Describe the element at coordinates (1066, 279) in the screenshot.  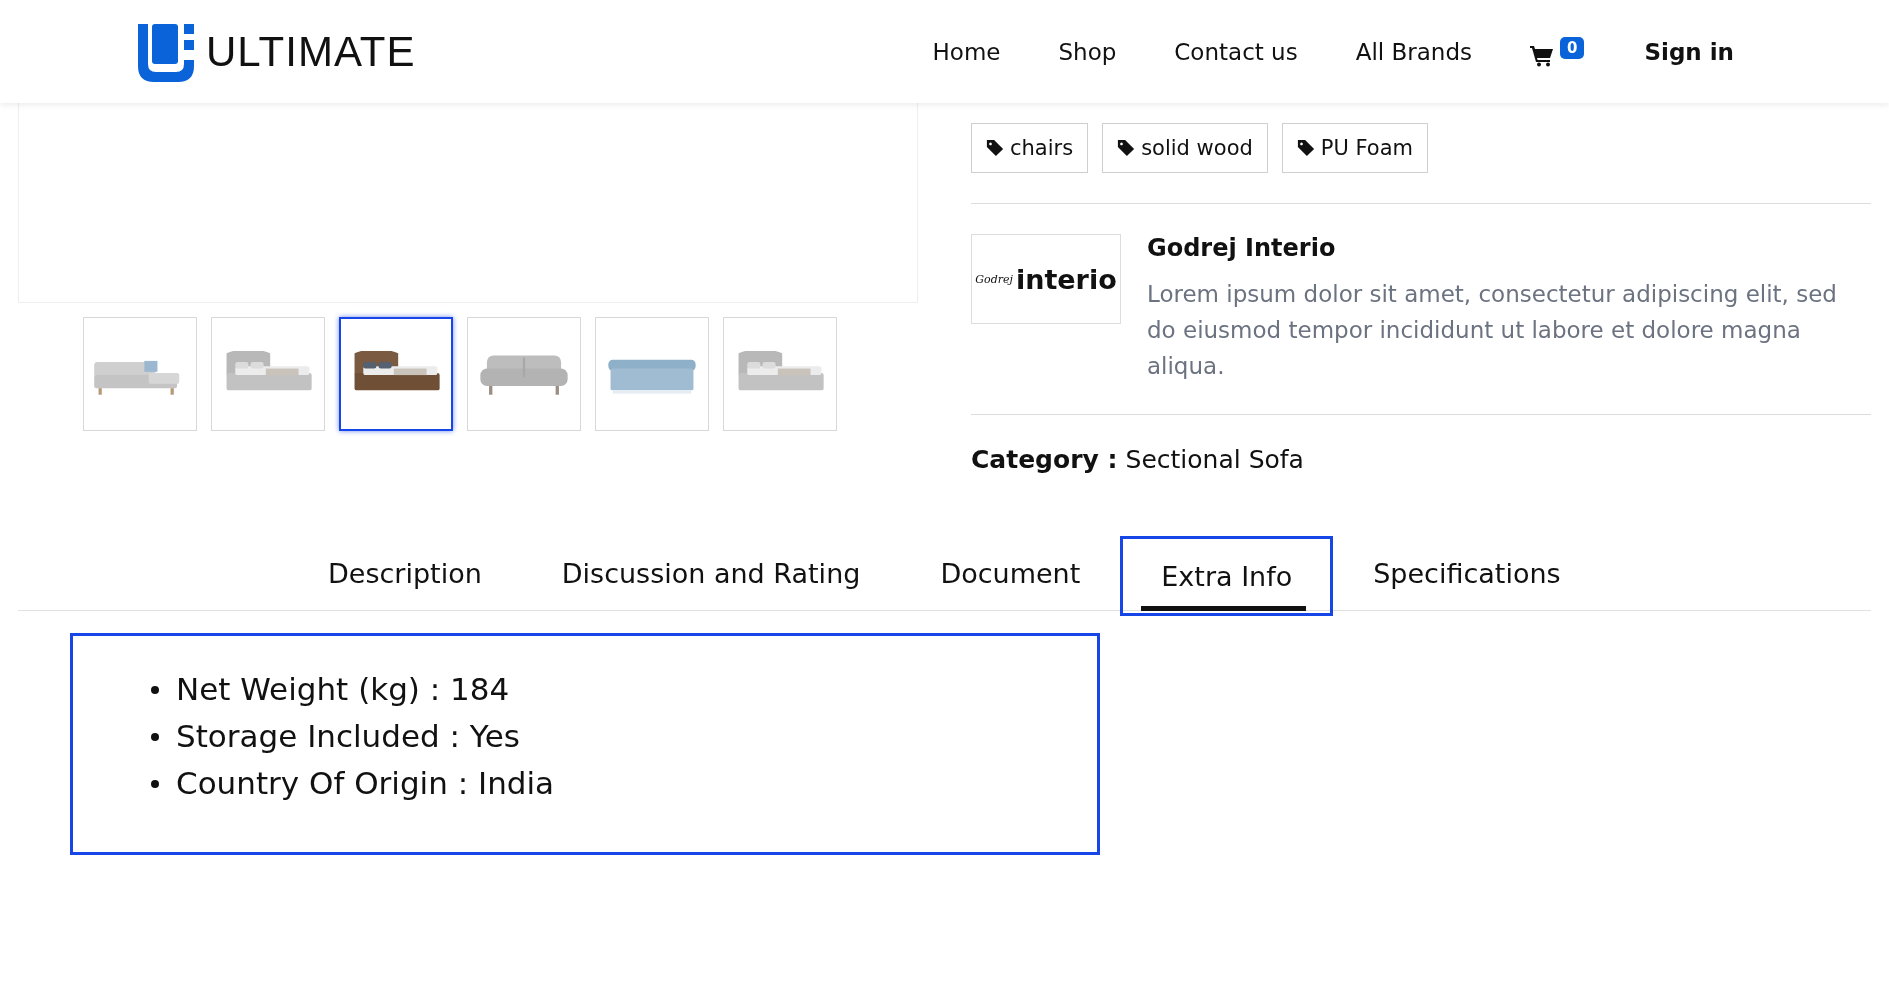
I see `brand-logo-word: interio` at that location.